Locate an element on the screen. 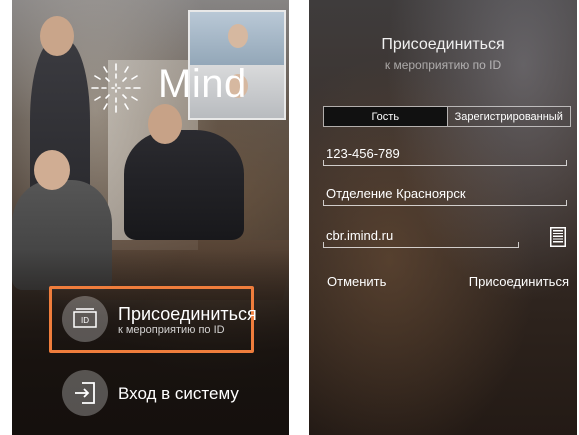  join-screen-subtitle: к мероприятию по ID is located at coordinates (443, 65).